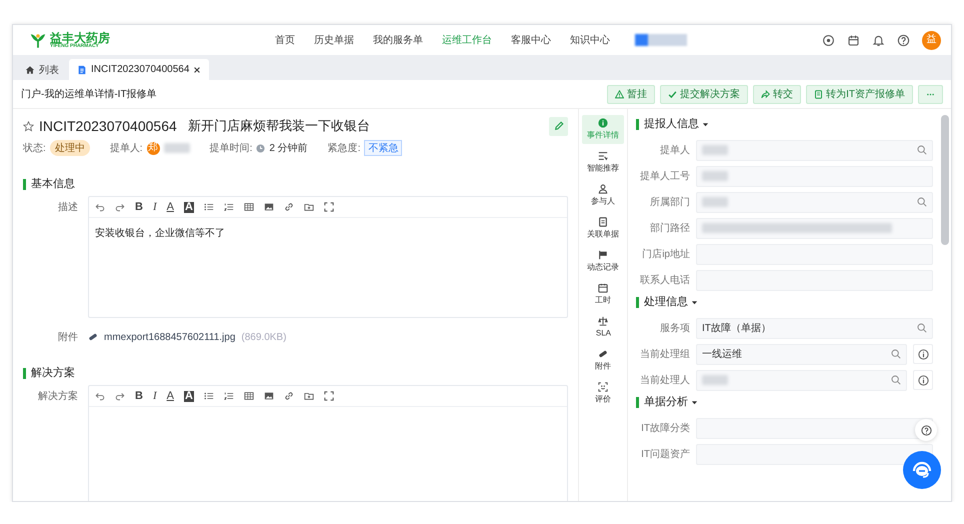  I want to click on submit-time: 2 分钟前, so click(288, 148).